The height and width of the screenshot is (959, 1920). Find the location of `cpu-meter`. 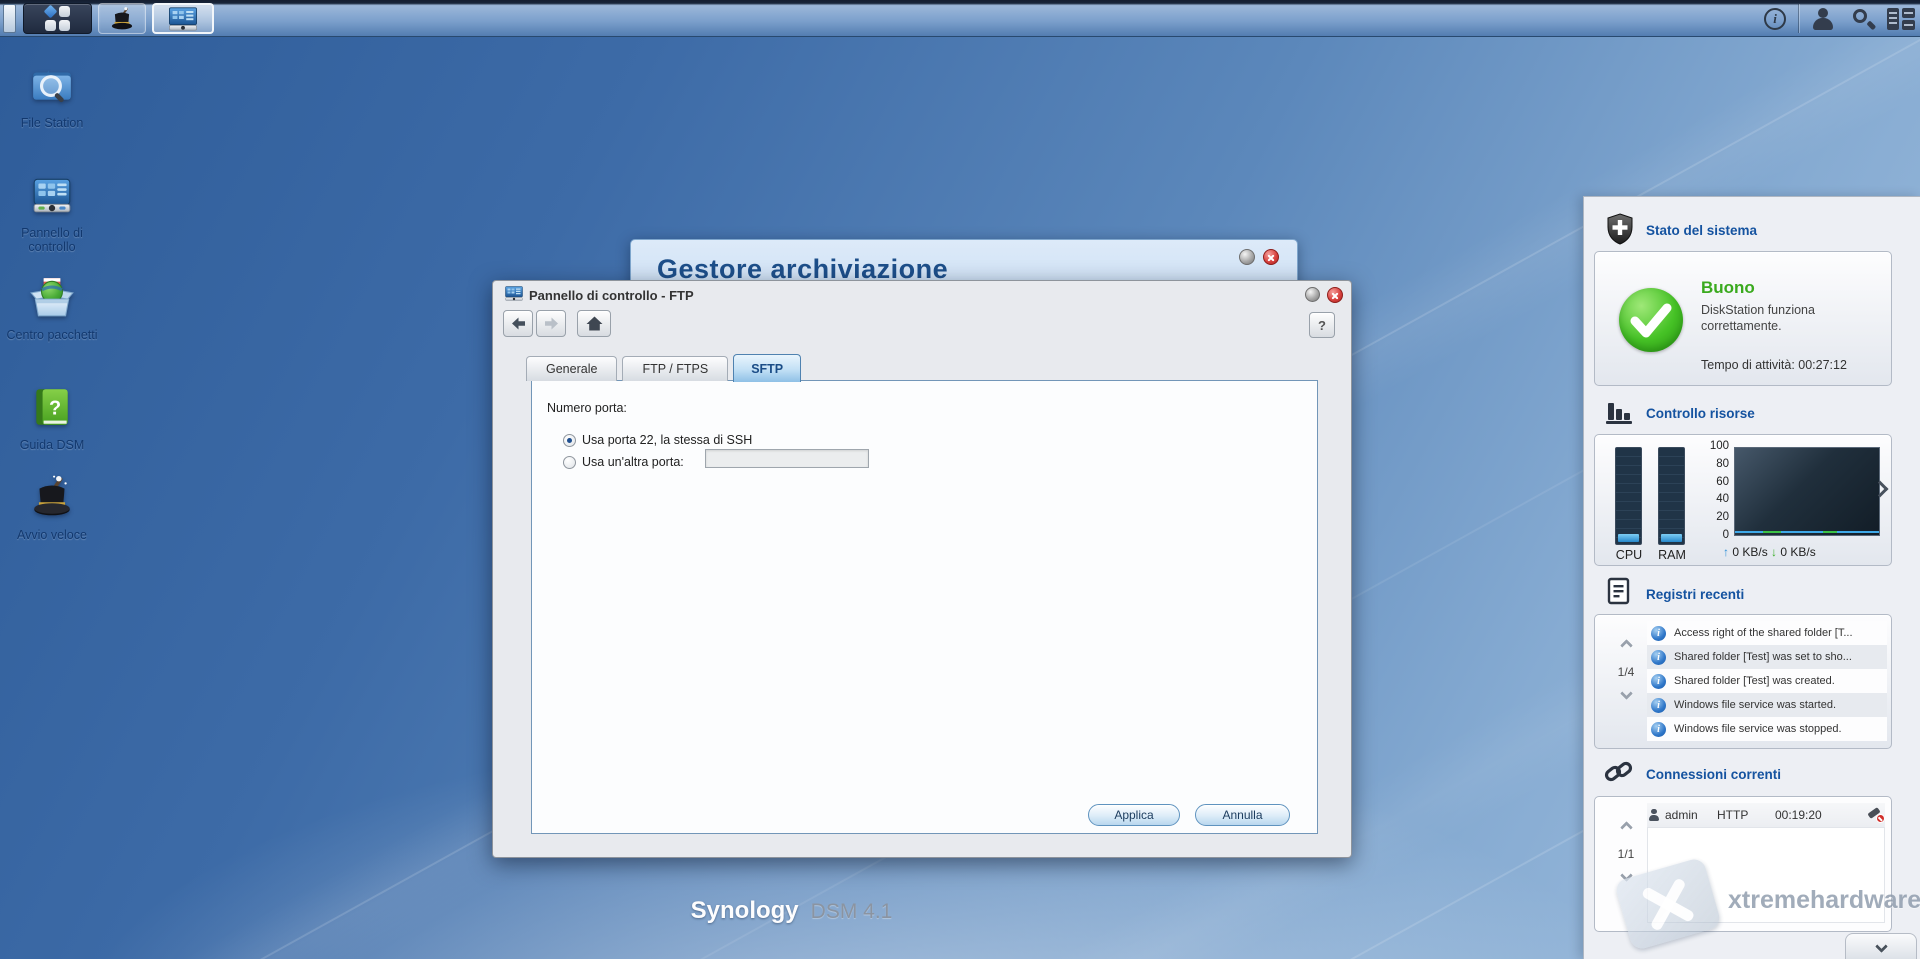

cpu-meter is located at coordinates (1628, 496).